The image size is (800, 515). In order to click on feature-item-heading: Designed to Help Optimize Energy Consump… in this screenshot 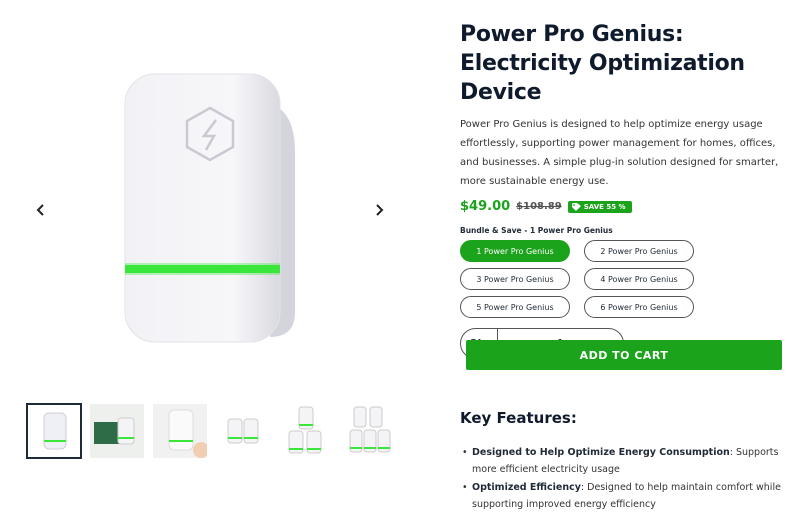, I will do `click(601, 452)`.